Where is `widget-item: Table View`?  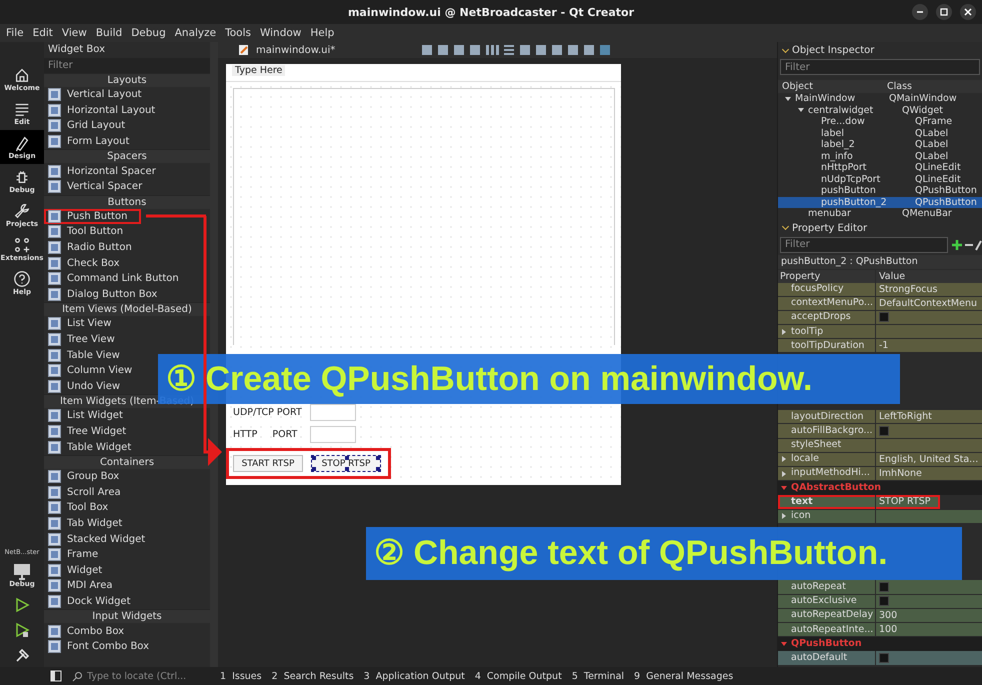 widget-item: Table View is located at coordinates (84, 355).